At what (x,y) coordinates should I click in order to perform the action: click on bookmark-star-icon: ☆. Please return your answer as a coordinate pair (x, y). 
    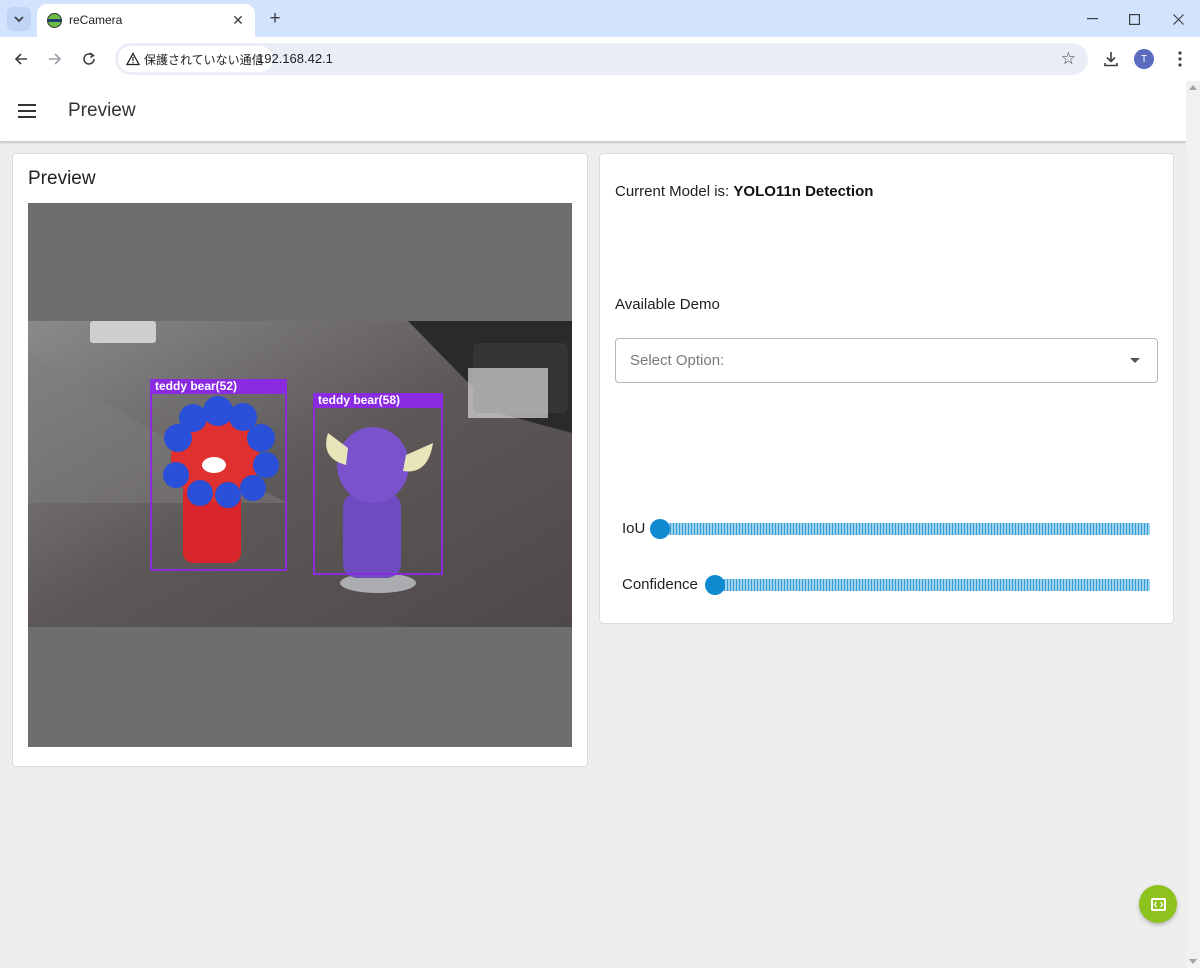
    Looking at the image, I should click on (1068, 59).